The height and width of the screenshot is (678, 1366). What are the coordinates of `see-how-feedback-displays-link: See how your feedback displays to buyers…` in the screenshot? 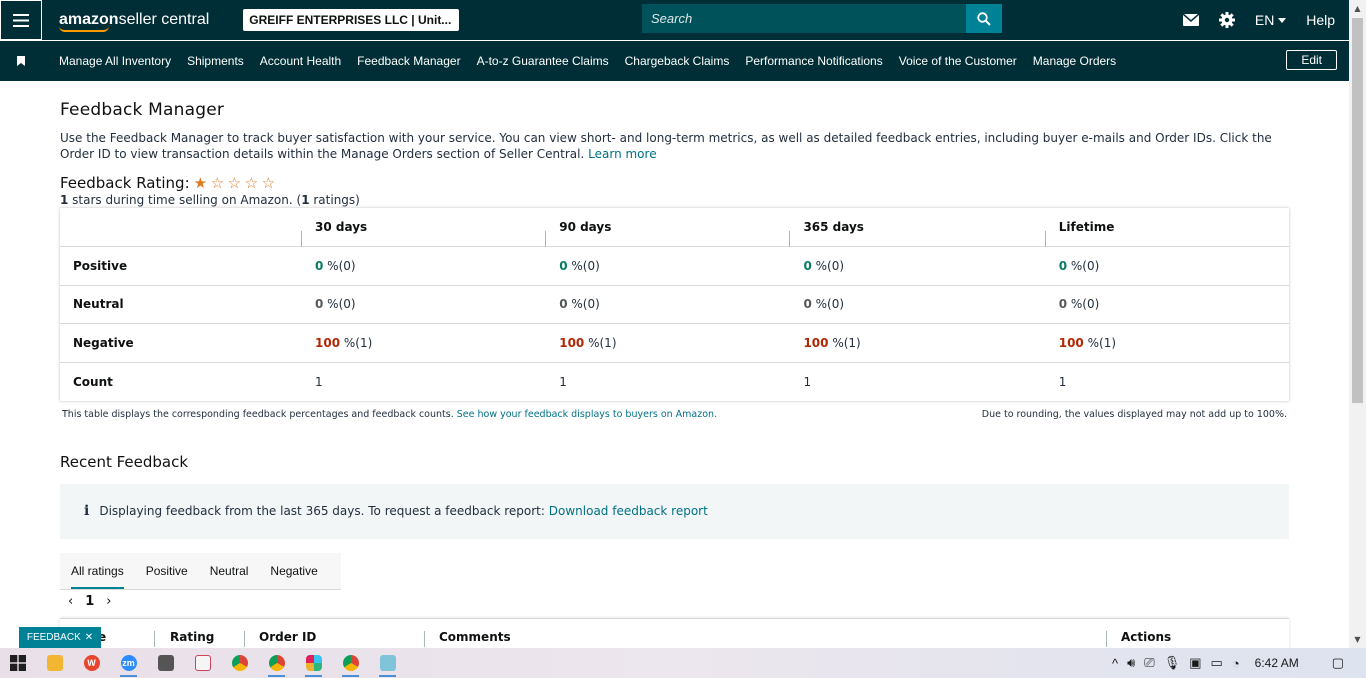 It's located at (587, 414).